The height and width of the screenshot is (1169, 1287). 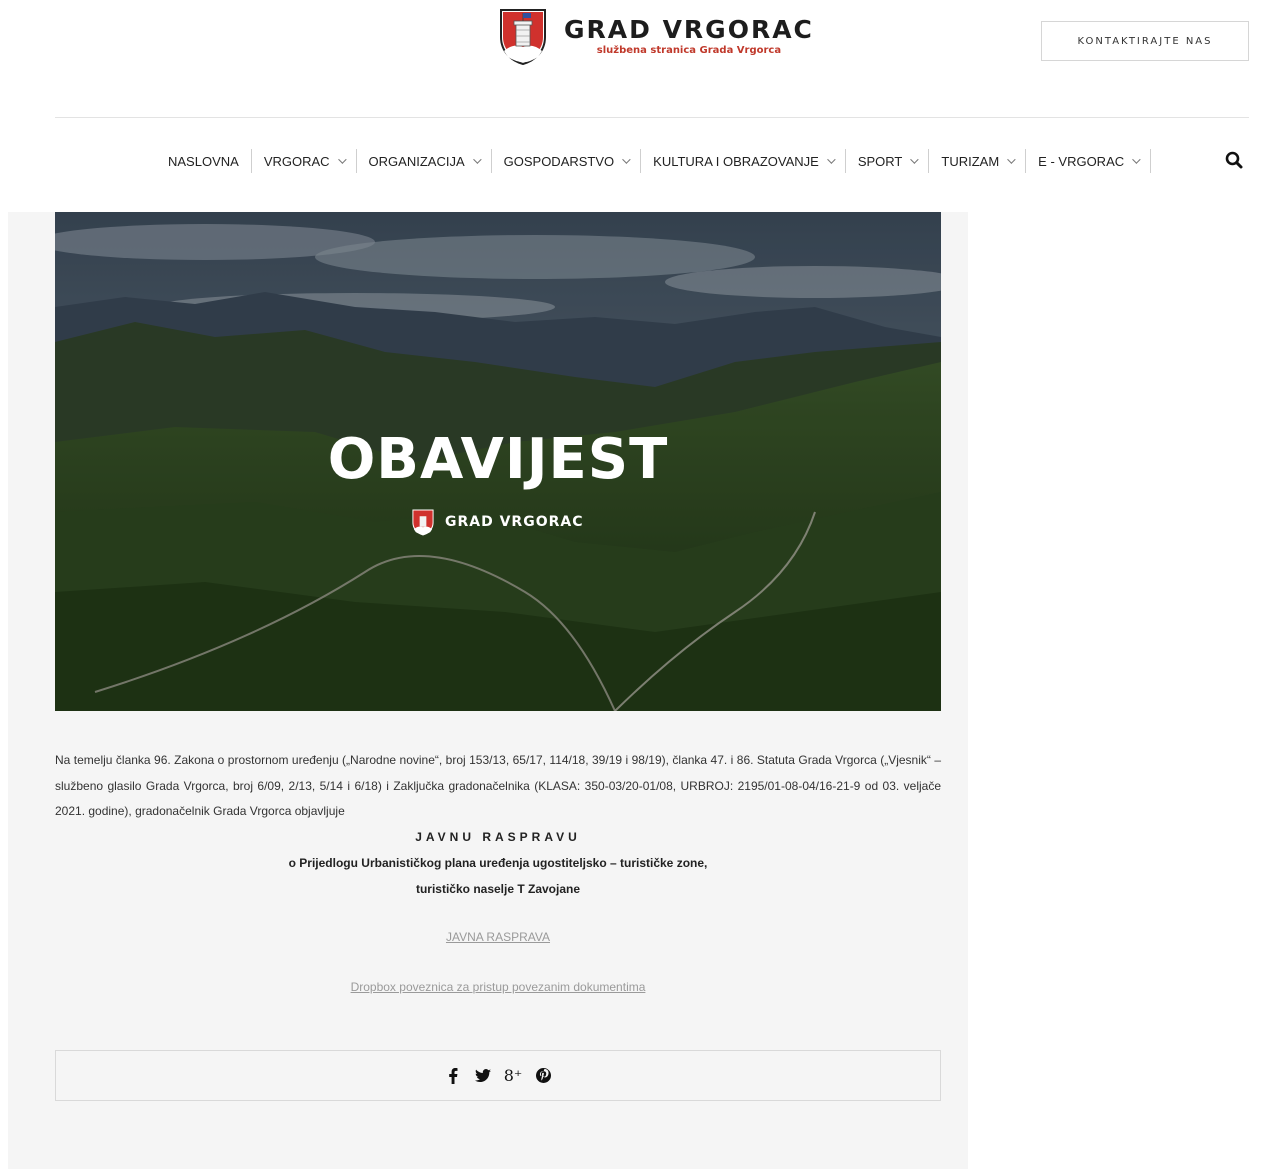 What do you see at coordinates (880, 161) in the screenshot?
I see `nav-item-label: SPORT` at bounding box center [880, 161].